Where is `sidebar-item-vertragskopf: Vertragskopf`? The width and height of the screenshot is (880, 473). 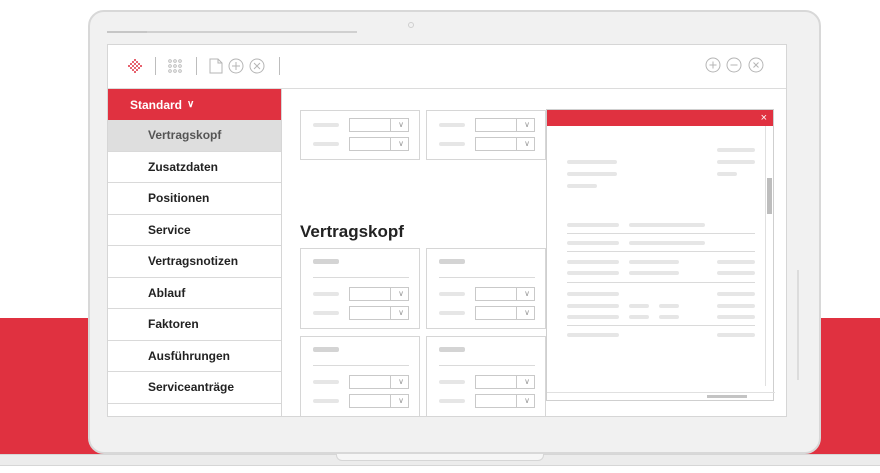 sidebar-item-vertragskopf: Vertragskopf is located at coordinates (194, 136).